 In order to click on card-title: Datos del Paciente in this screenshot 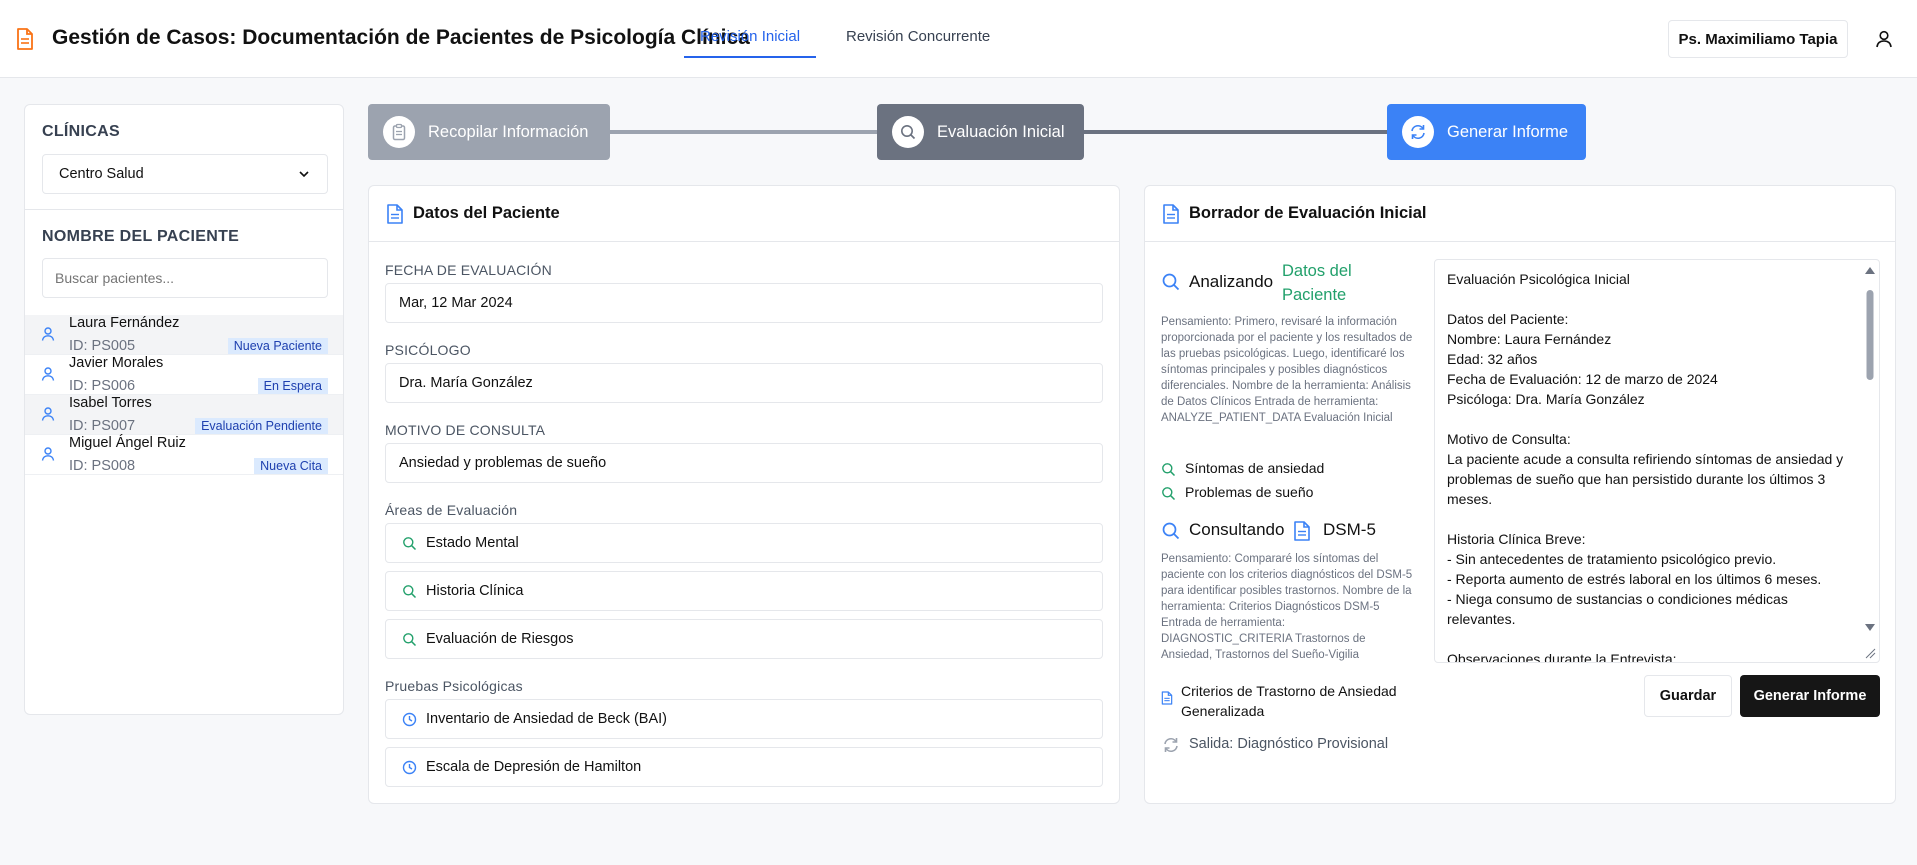, I will do `click(486, 213)`.